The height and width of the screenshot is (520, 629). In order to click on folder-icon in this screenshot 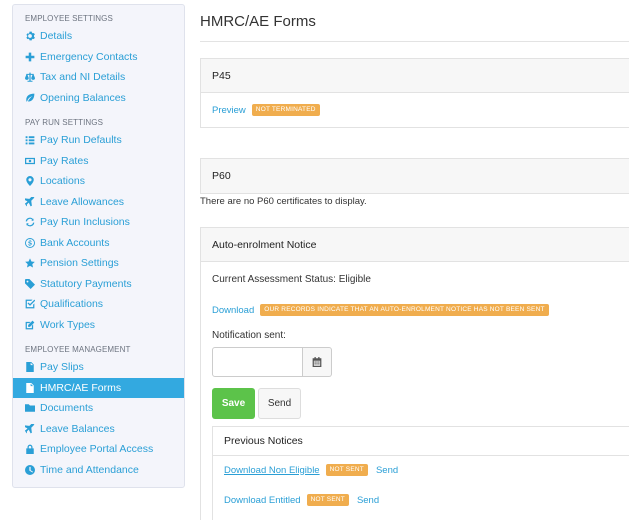, I will do `click(30, 408)`.